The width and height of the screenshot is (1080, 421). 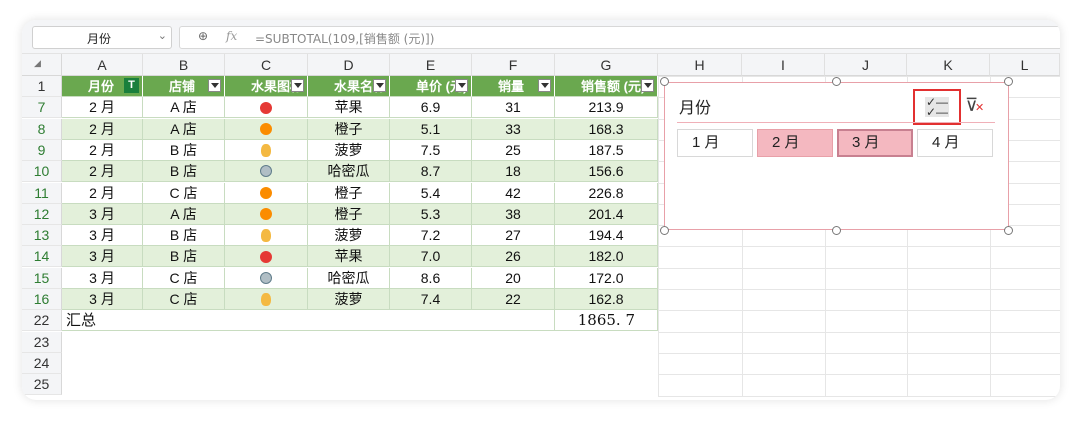 I want to click on column-header-K: K, so click(x=948, y=65).